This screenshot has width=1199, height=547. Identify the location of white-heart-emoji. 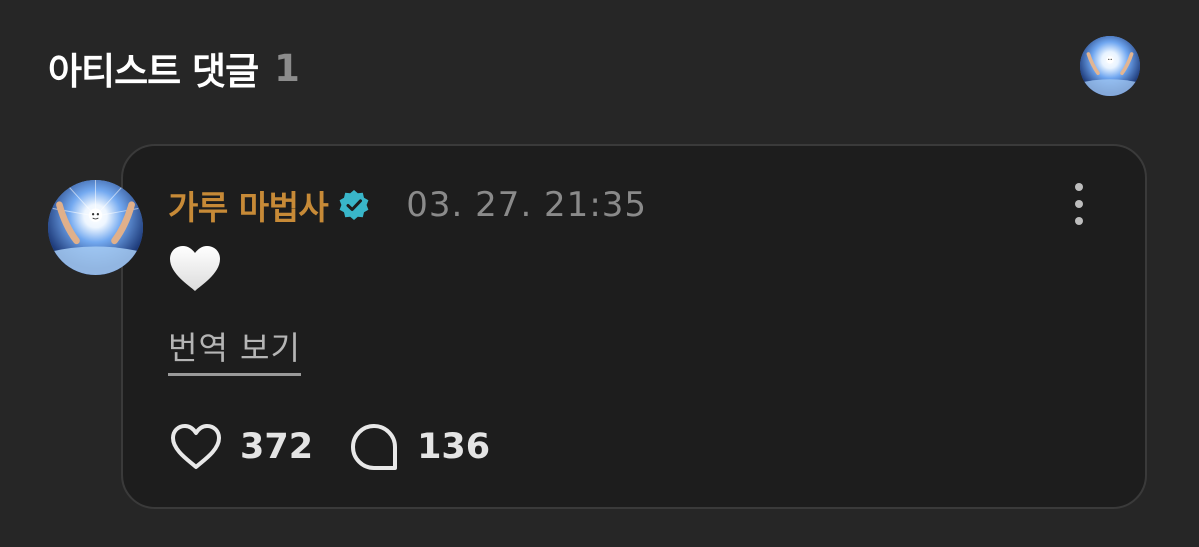
(195, 268).